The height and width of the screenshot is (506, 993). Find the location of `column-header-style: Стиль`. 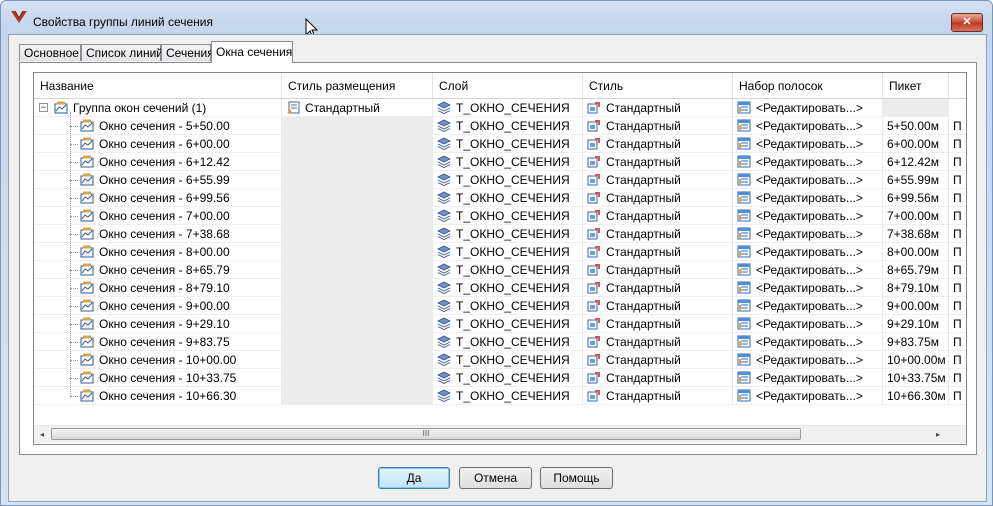

column-header-style: Стиль is located at coordinates (658, 85).